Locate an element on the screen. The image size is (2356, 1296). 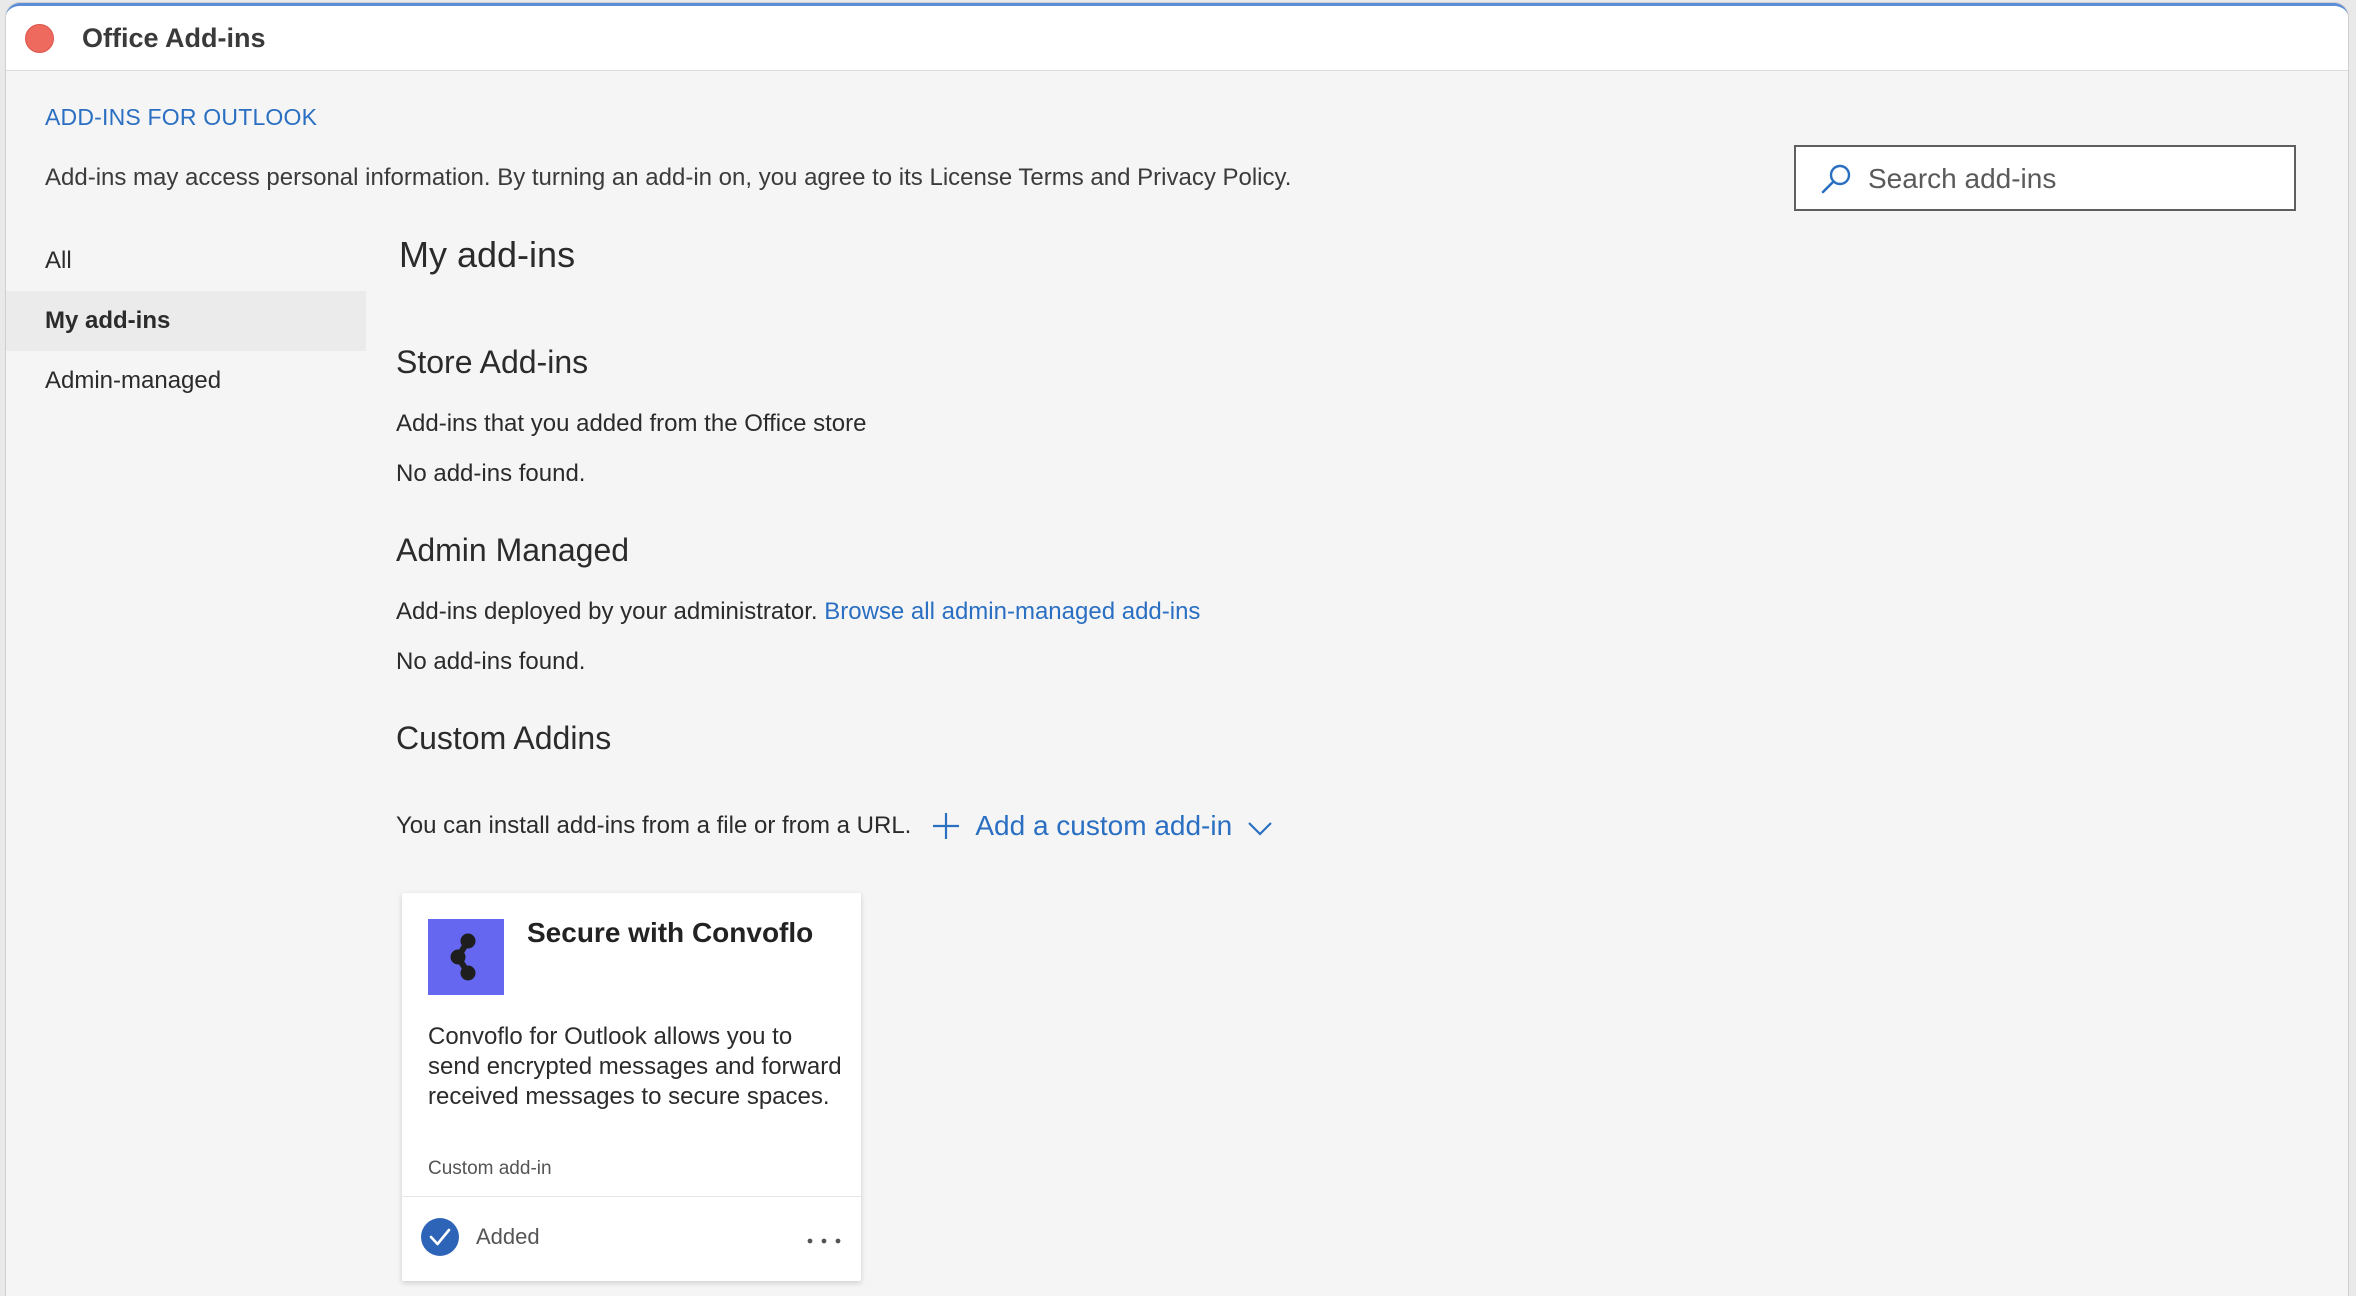
sidebar-nav: All My add-ins Admin-managed is located at coordinates (186, 321).